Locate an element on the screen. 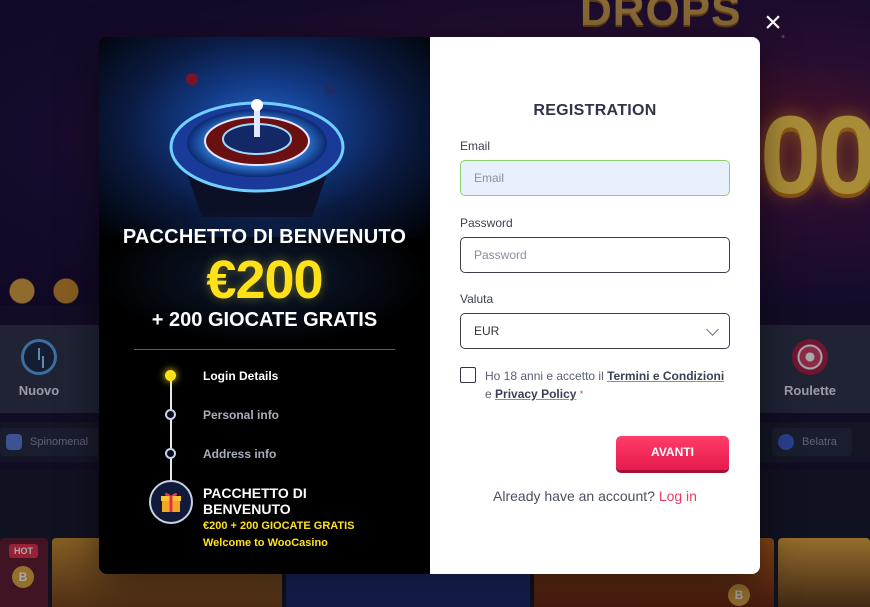 Image resolution: width=870 pixels, height=607 pixels. chevron-down-icon is located at coordinates (712, 329).